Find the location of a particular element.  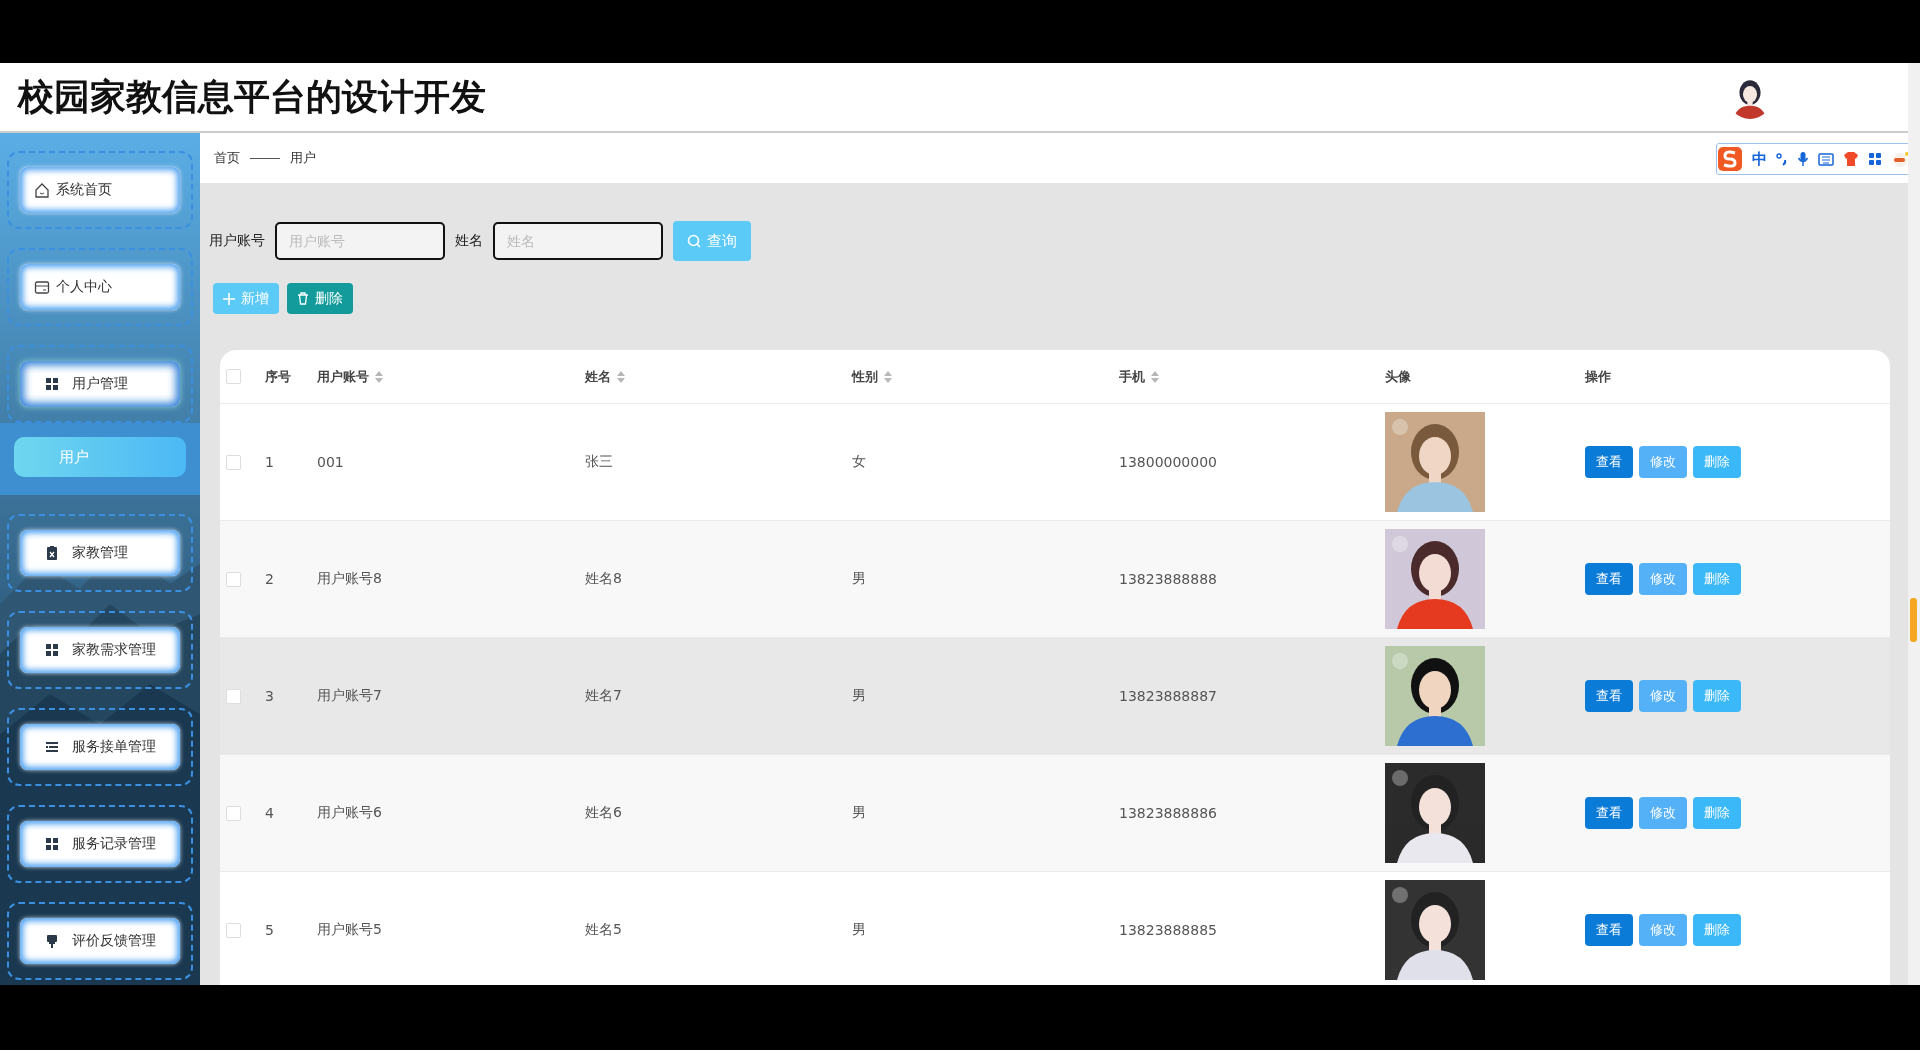

table-cell-text: 张三 is located at coordinates (599, 462).